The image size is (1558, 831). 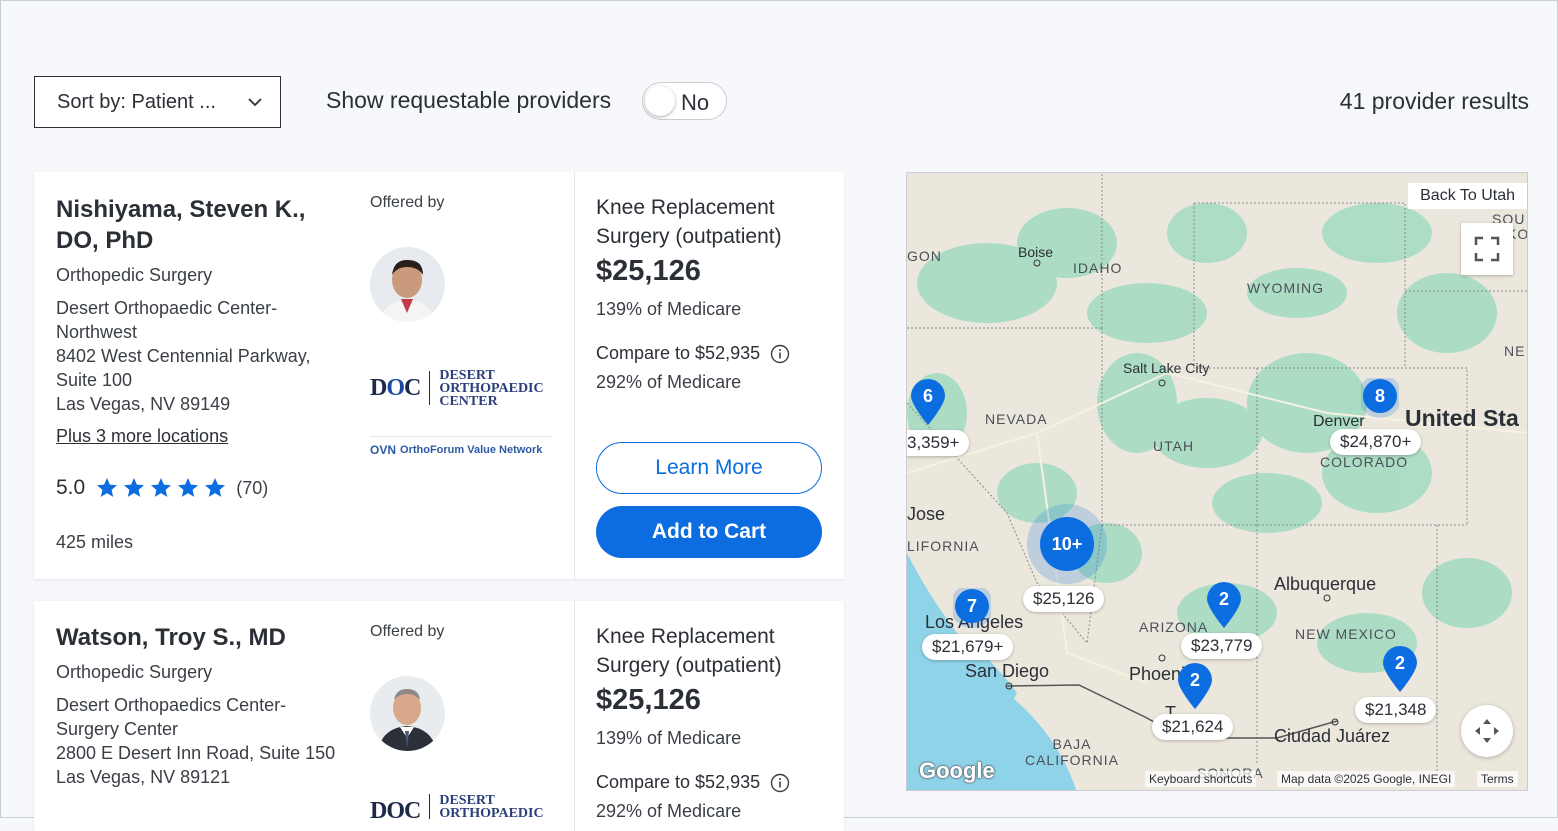 I want to click on more-locations-link: Plus 3 more locations, so click(x=142, y=436).